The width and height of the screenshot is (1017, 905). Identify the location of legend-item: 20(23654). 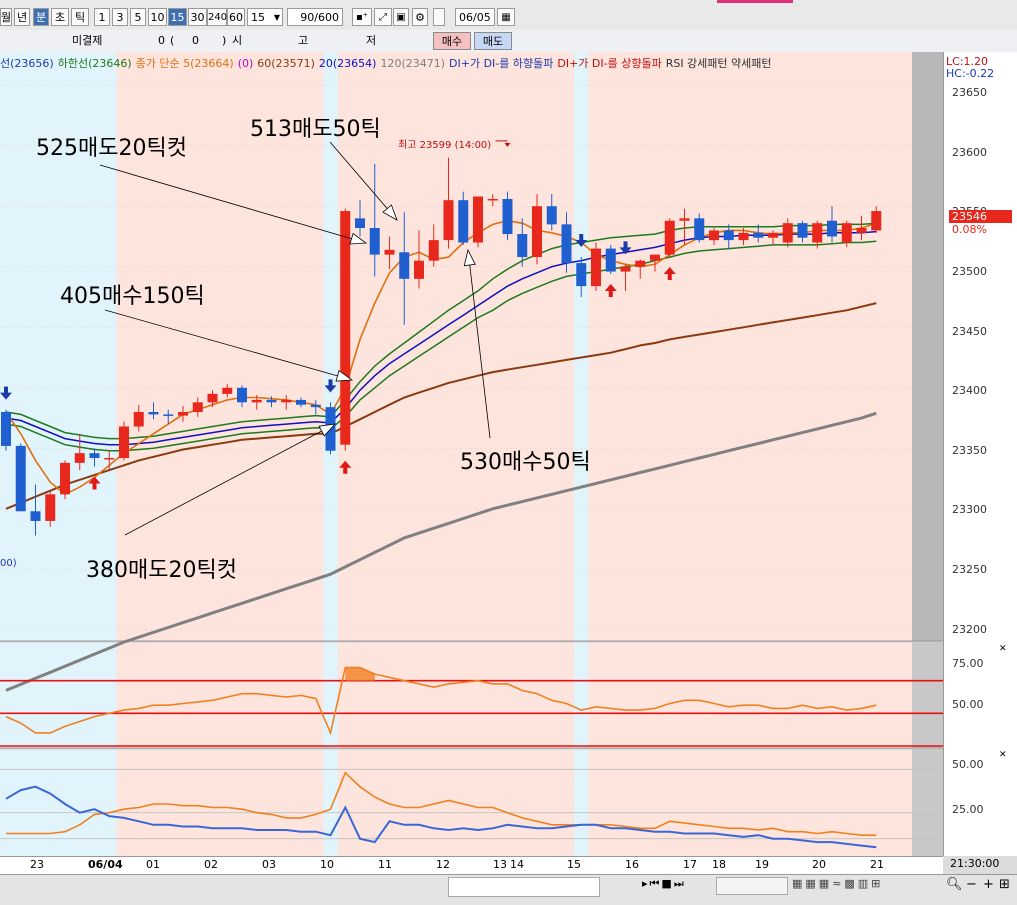
(347, 63).